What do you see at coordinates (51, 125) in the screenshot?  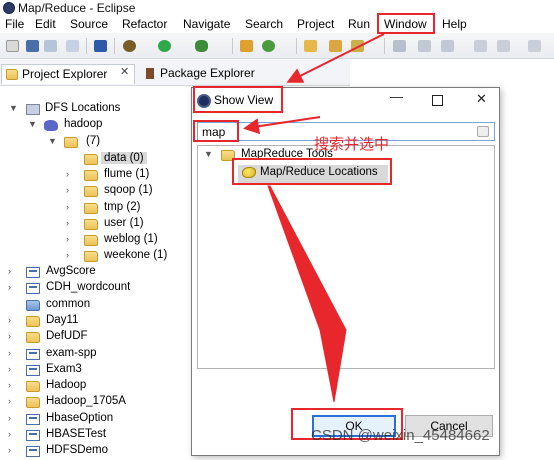 I see `elephant-icon` at bounding box center [51, 125].